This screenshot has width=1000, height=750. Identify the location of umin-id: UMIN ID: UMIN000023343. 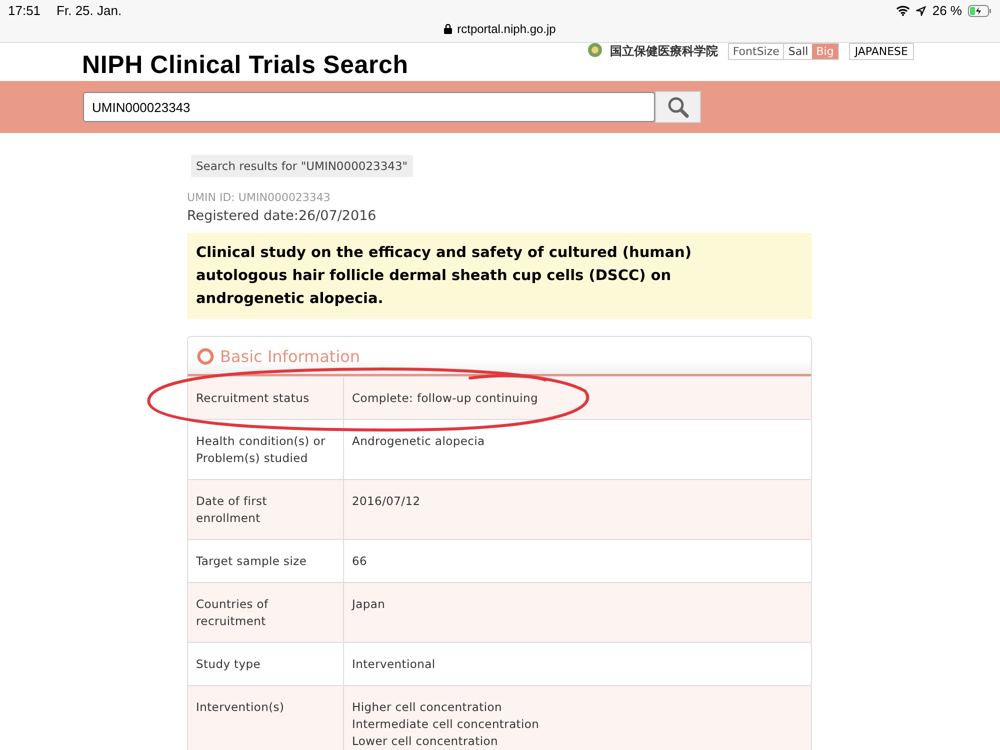
(259, 197).